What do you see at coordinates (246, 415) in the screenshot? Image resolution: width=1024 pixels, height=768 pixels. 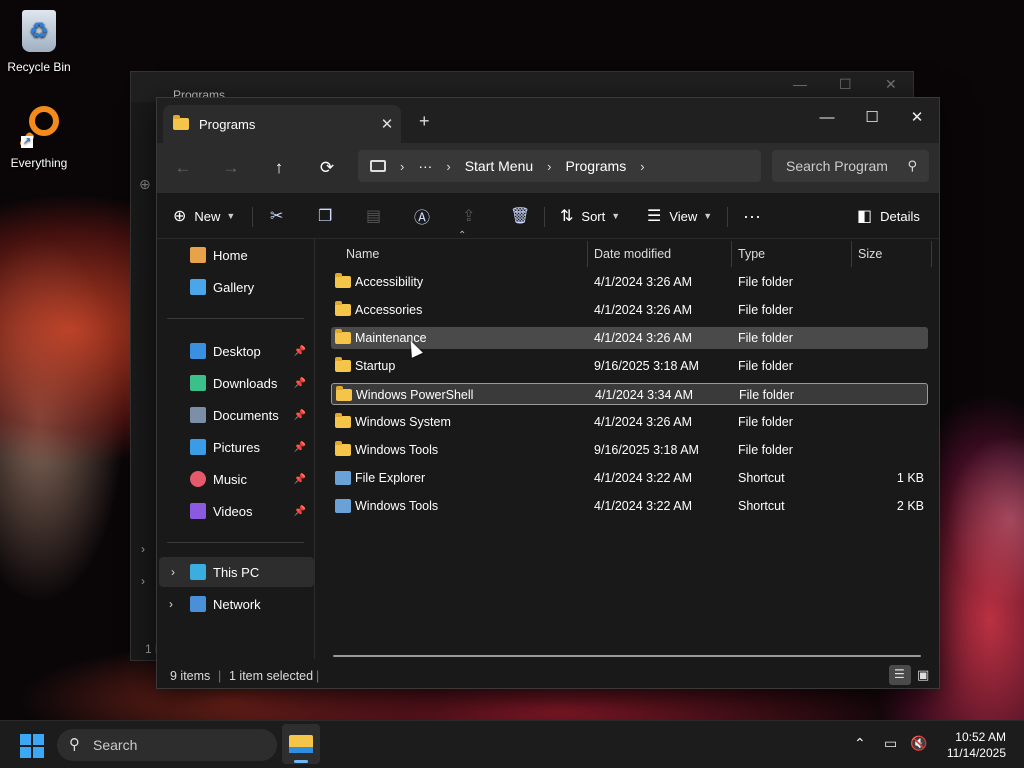 I see `sidebar-item-label: Documents` at bounding box center [246, 415].